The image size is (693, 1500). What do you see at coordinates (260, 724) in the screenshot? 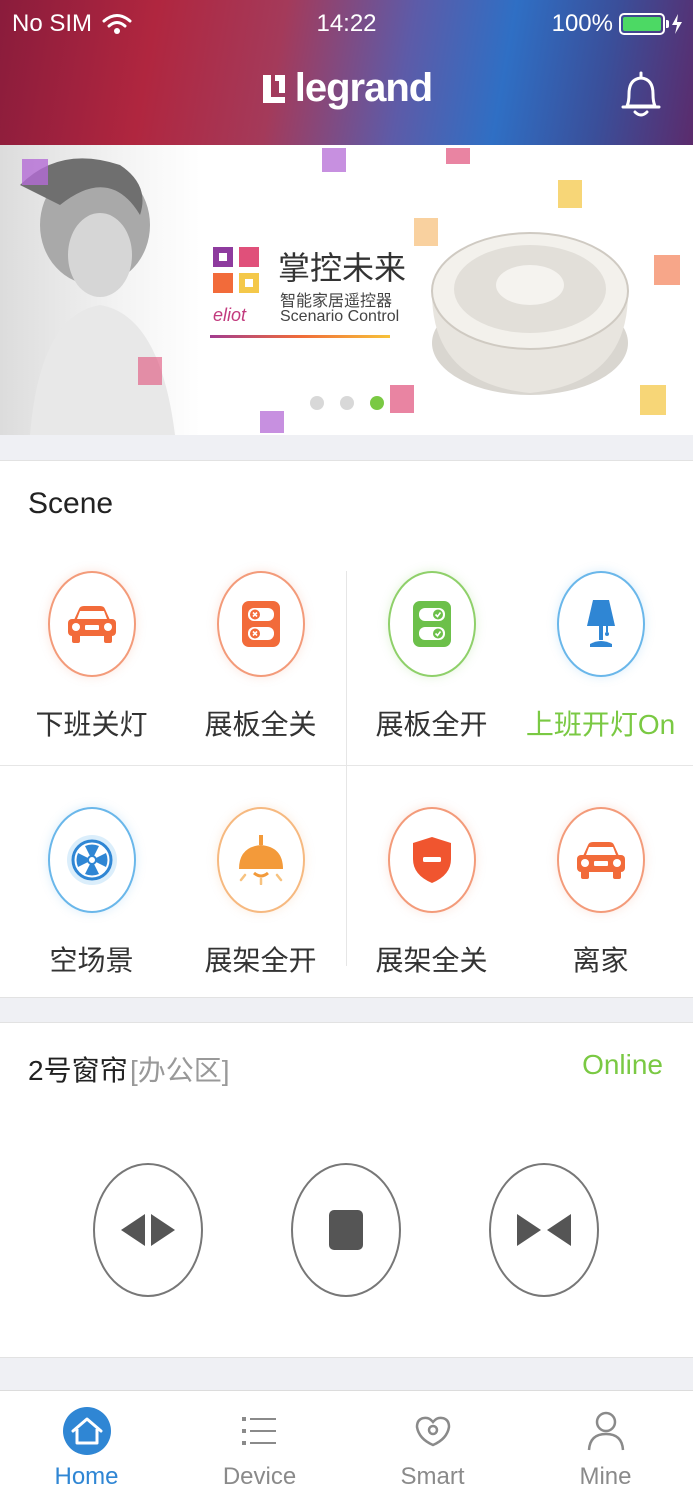
I see `scene-label: 展板全关` at bounding box center [260, 724].